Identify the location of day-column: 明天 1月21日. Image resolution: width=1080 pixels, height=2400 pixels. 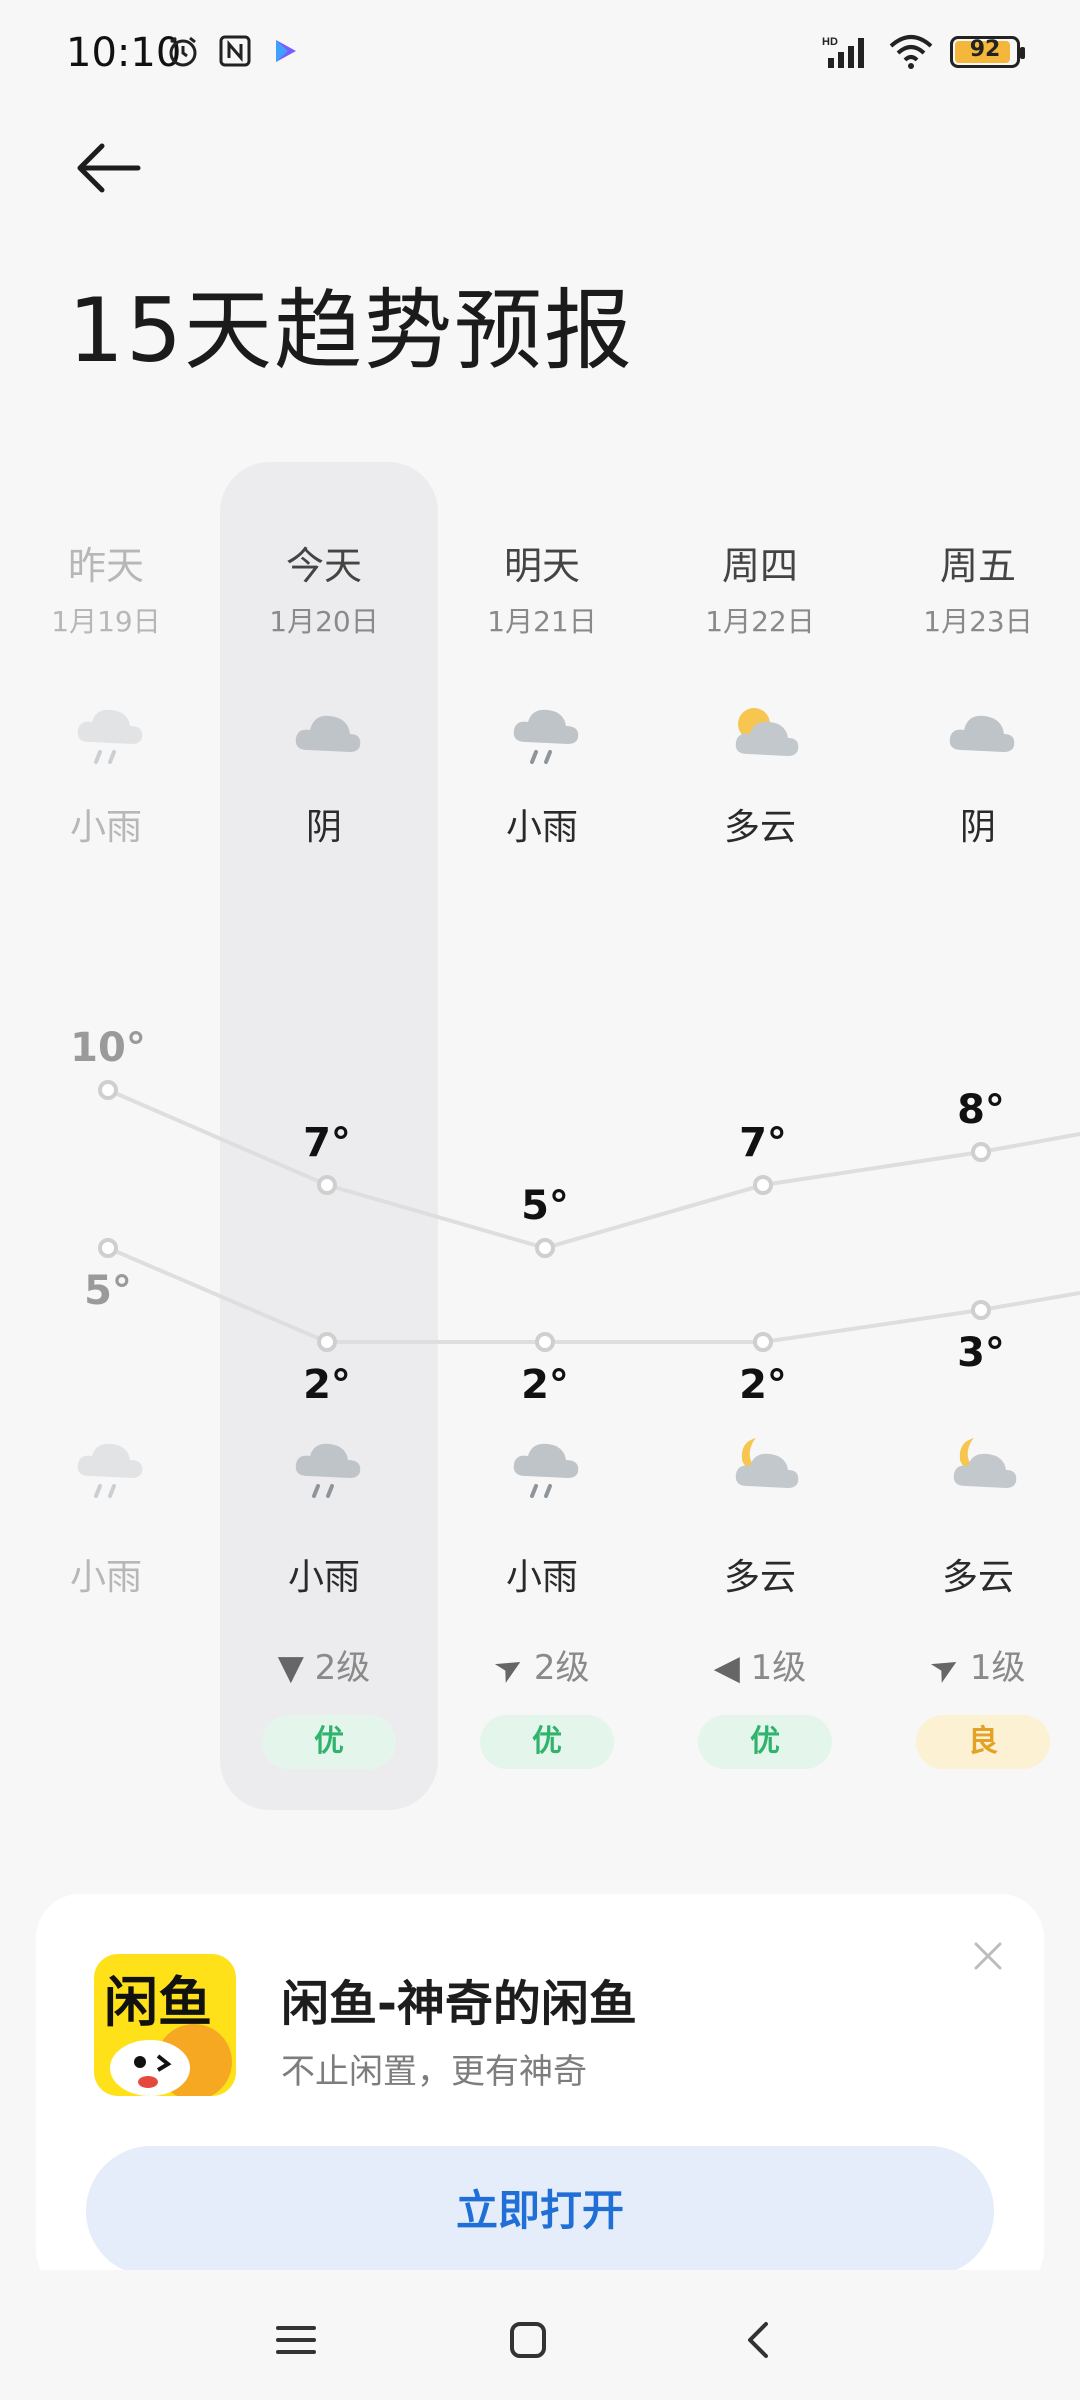
(542, 587).